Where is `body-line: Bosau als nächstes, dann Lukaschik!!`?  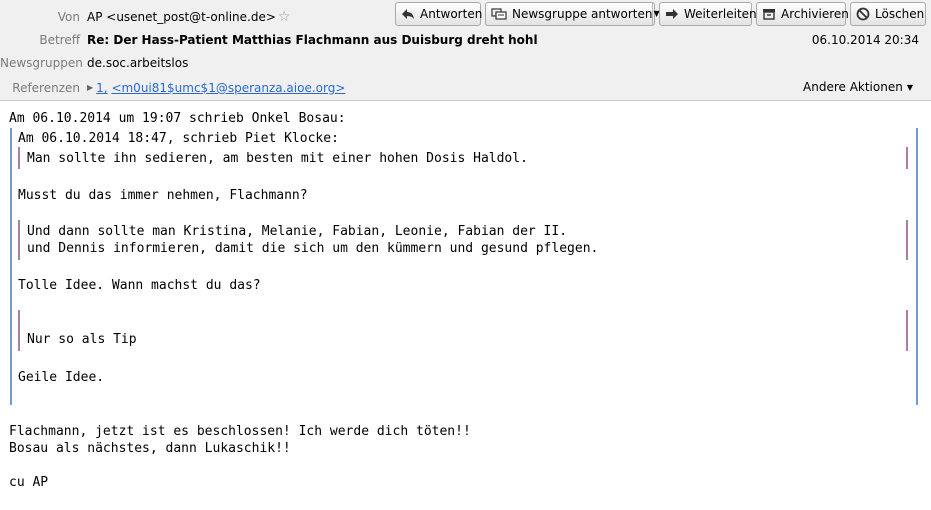 body-line: Bosau als nächstes, dann Lukaschik!! is located at coordinates (150, 448).